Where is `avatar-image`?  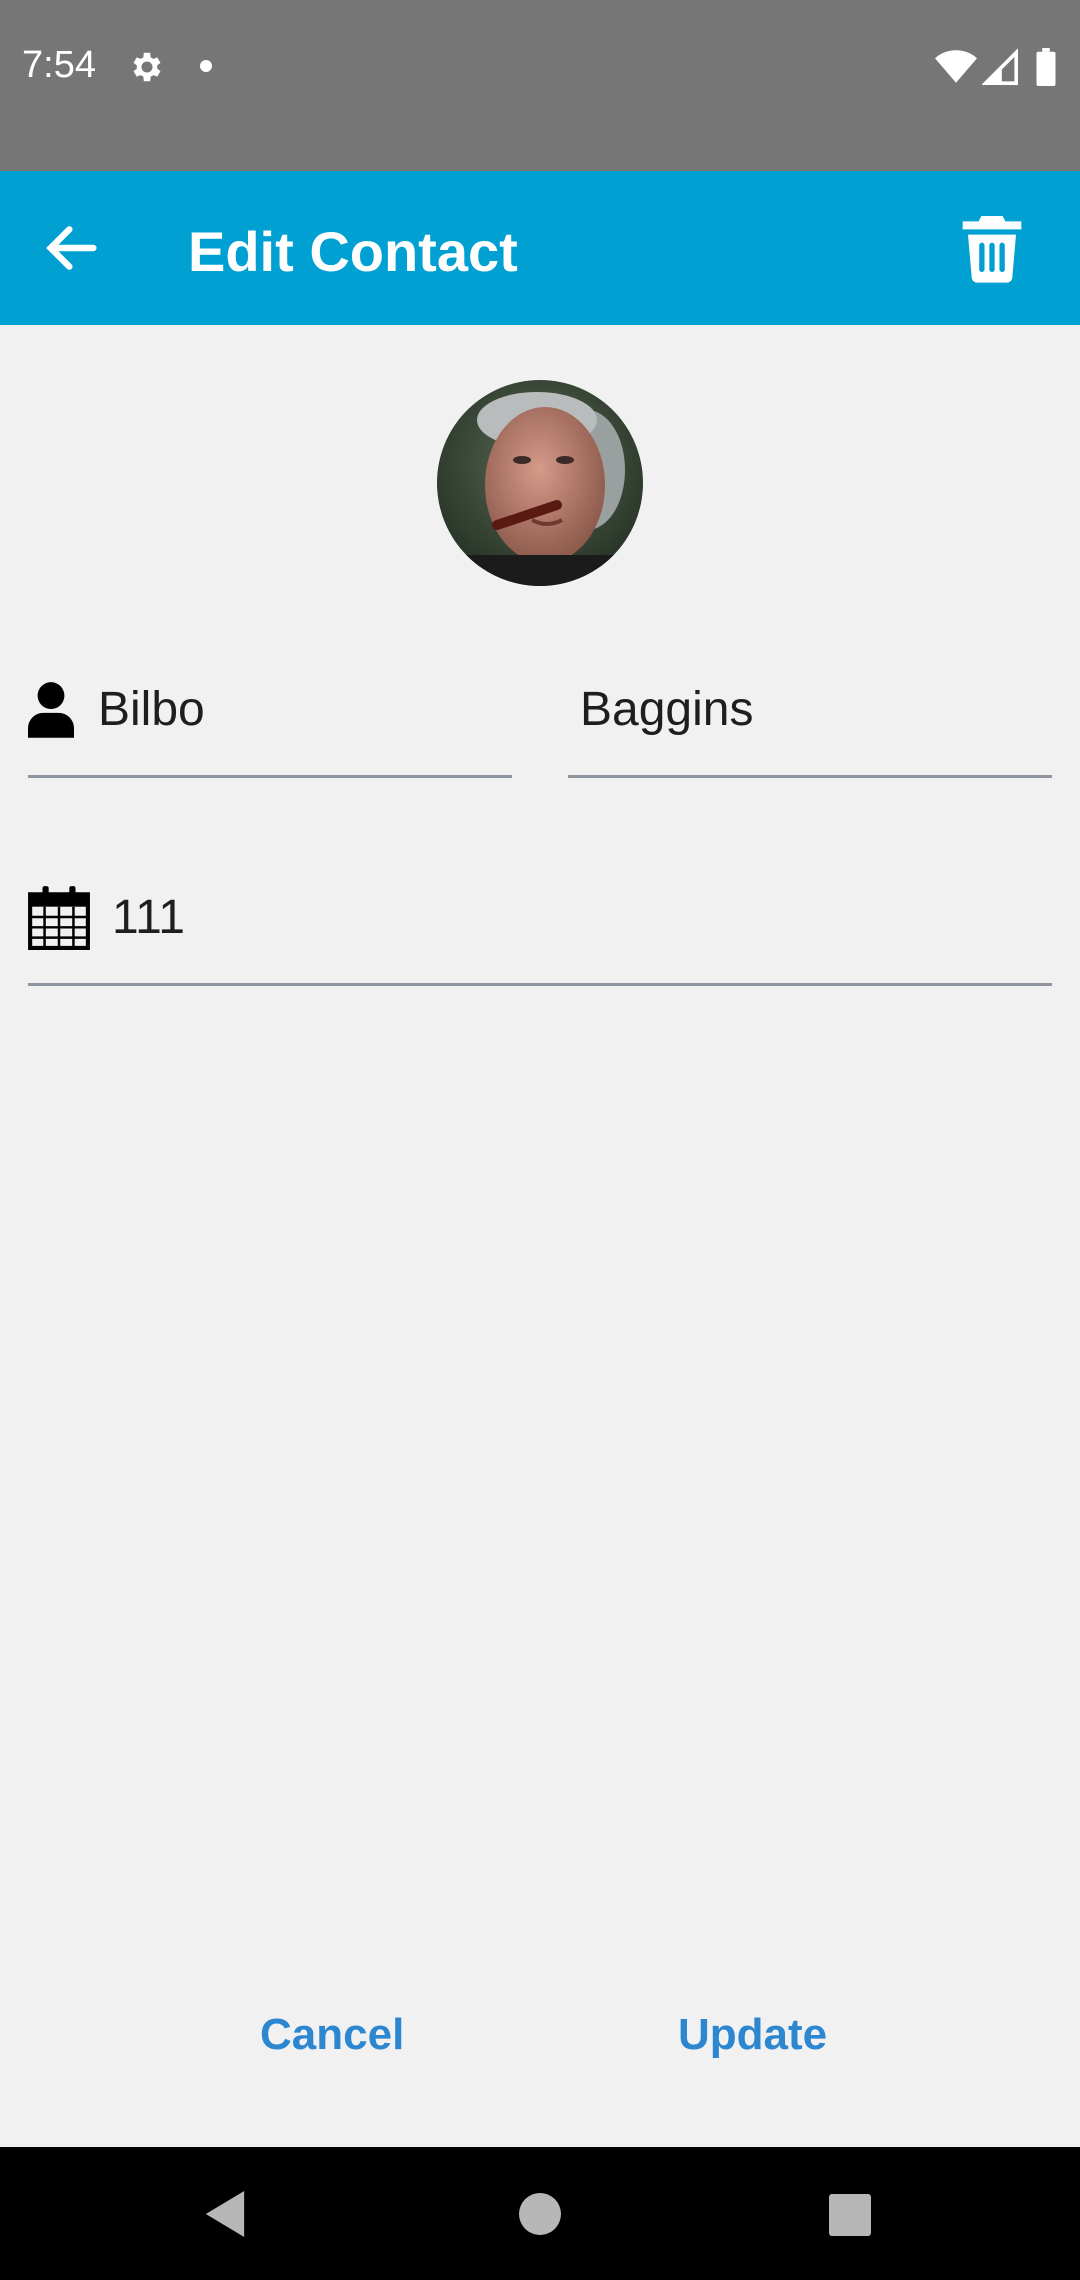
avatar-image is located at coordinates (540, 483).